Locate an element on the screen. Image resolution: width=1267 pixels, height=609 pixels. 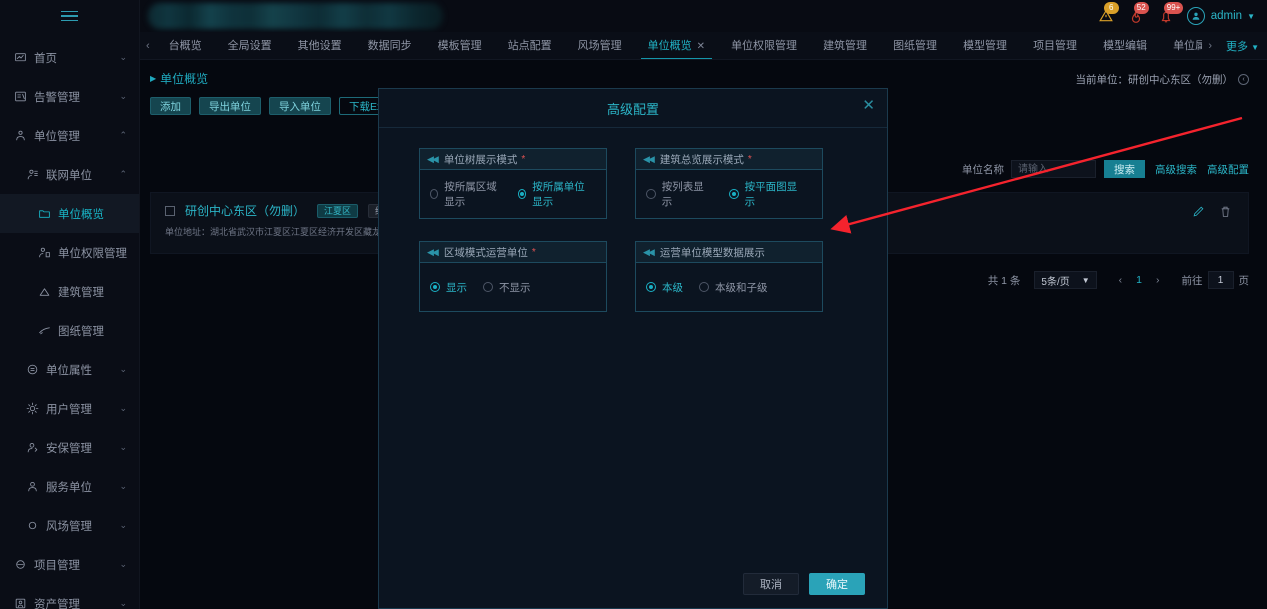
edit-icon is located at coordinates (1198, 214).